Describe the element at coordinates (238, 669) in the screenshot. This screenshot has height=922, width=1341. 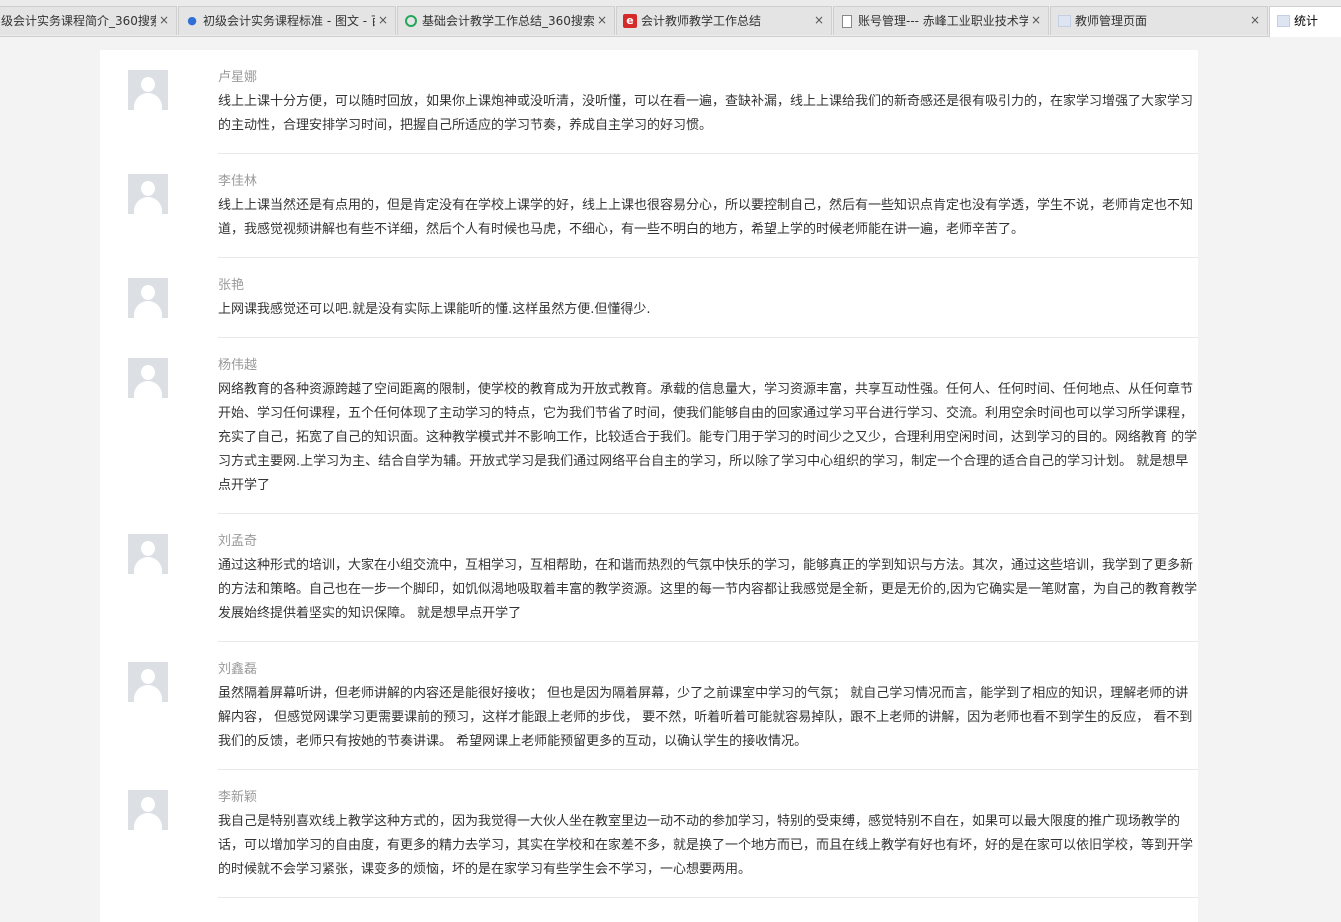
I see `commenter-name: 刘鑫磊` at that location.